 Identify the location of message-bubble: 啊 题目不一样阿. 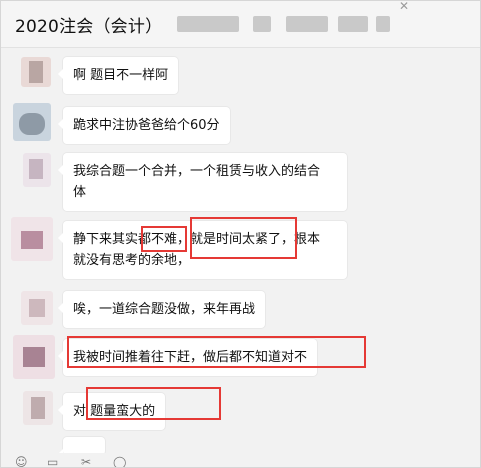
(118, 75).